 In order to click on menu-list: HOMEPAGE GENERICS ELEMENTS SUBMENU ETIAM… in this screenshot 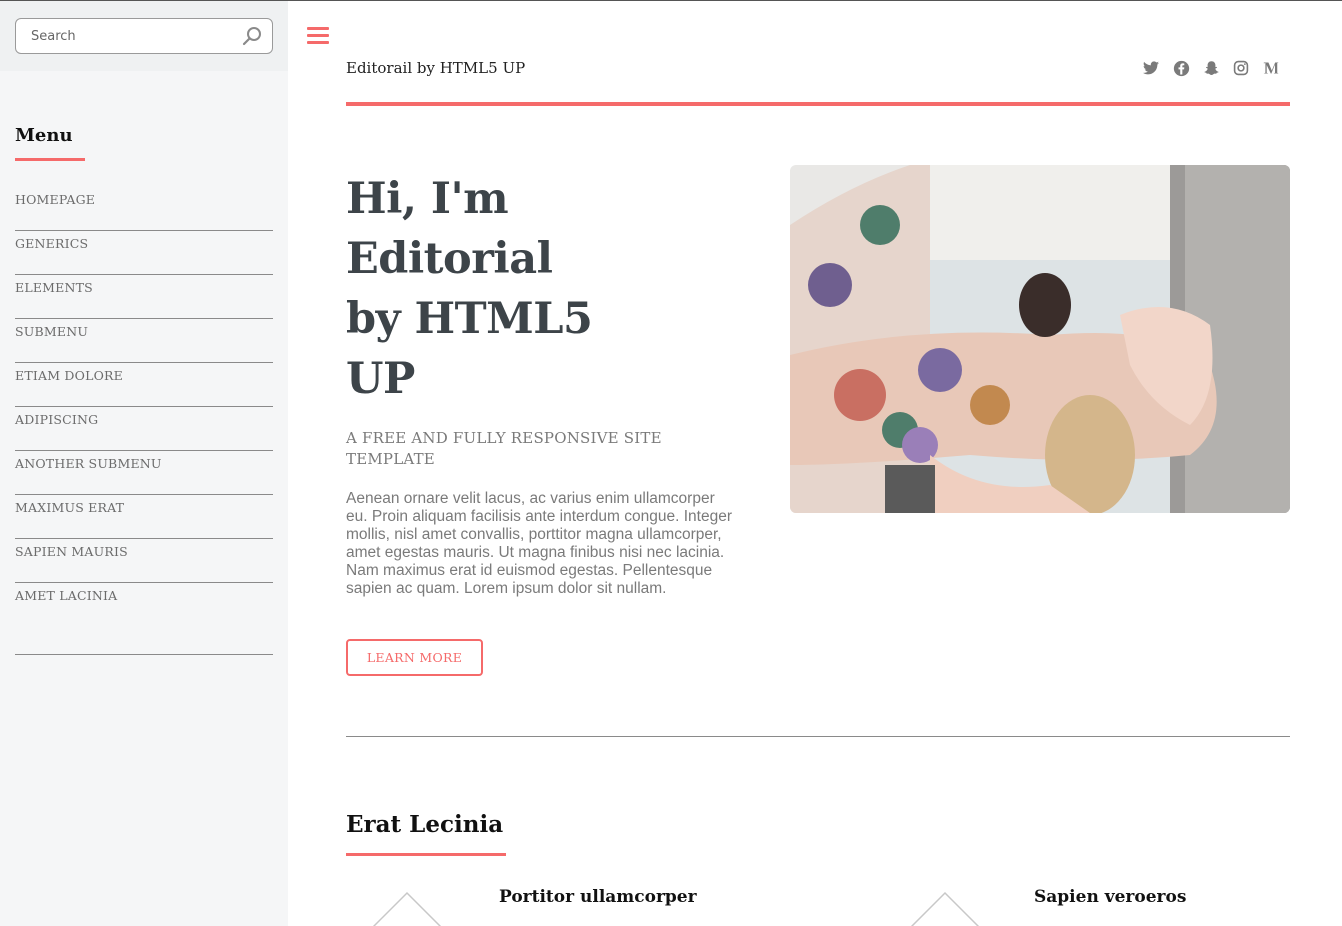, I will do `click(144, 415)`.